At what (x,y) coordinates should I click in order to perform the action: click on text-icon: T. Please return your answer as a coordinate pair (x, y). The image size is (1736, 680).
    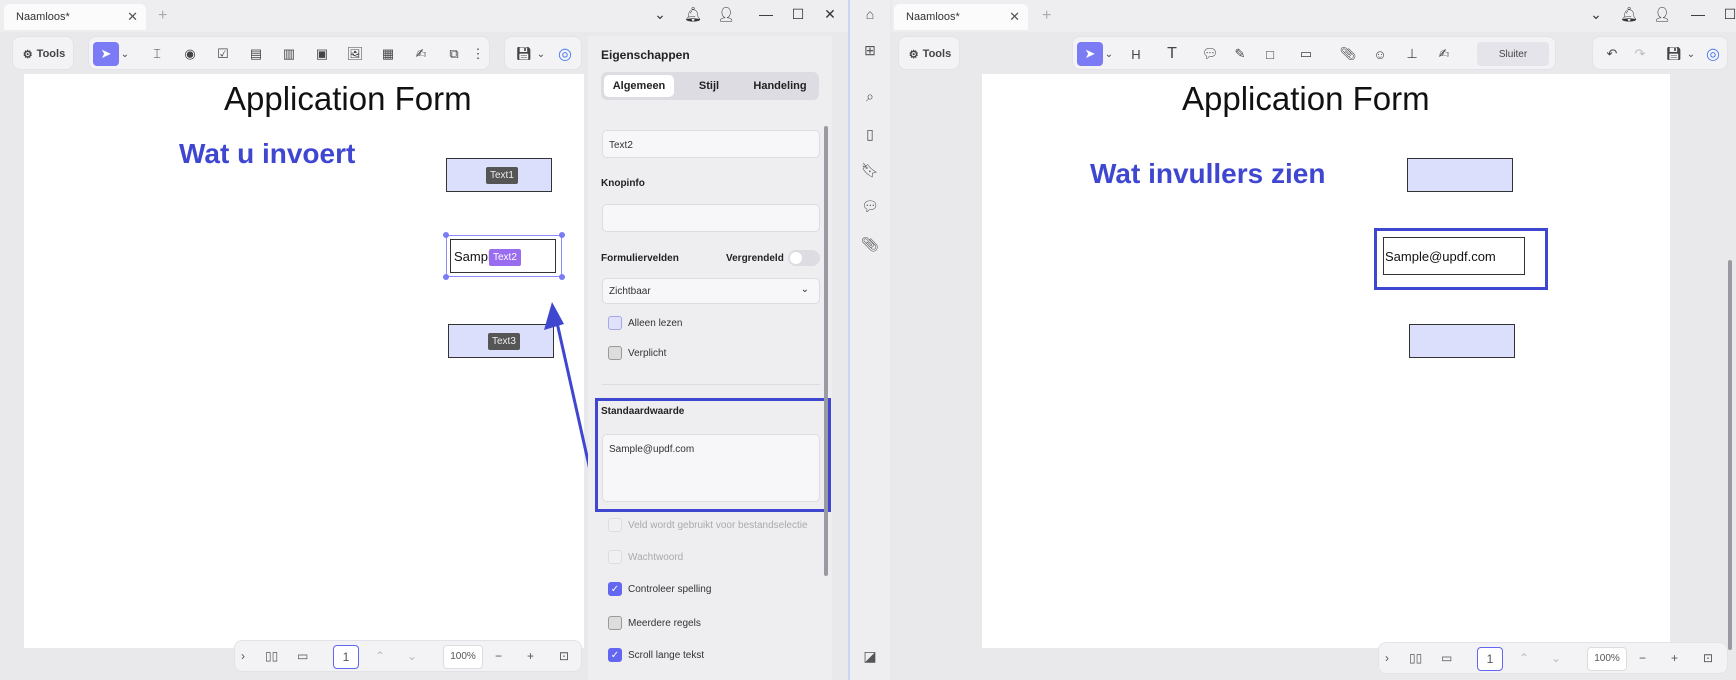
    Looking at the image, I should click on (1172, 54).